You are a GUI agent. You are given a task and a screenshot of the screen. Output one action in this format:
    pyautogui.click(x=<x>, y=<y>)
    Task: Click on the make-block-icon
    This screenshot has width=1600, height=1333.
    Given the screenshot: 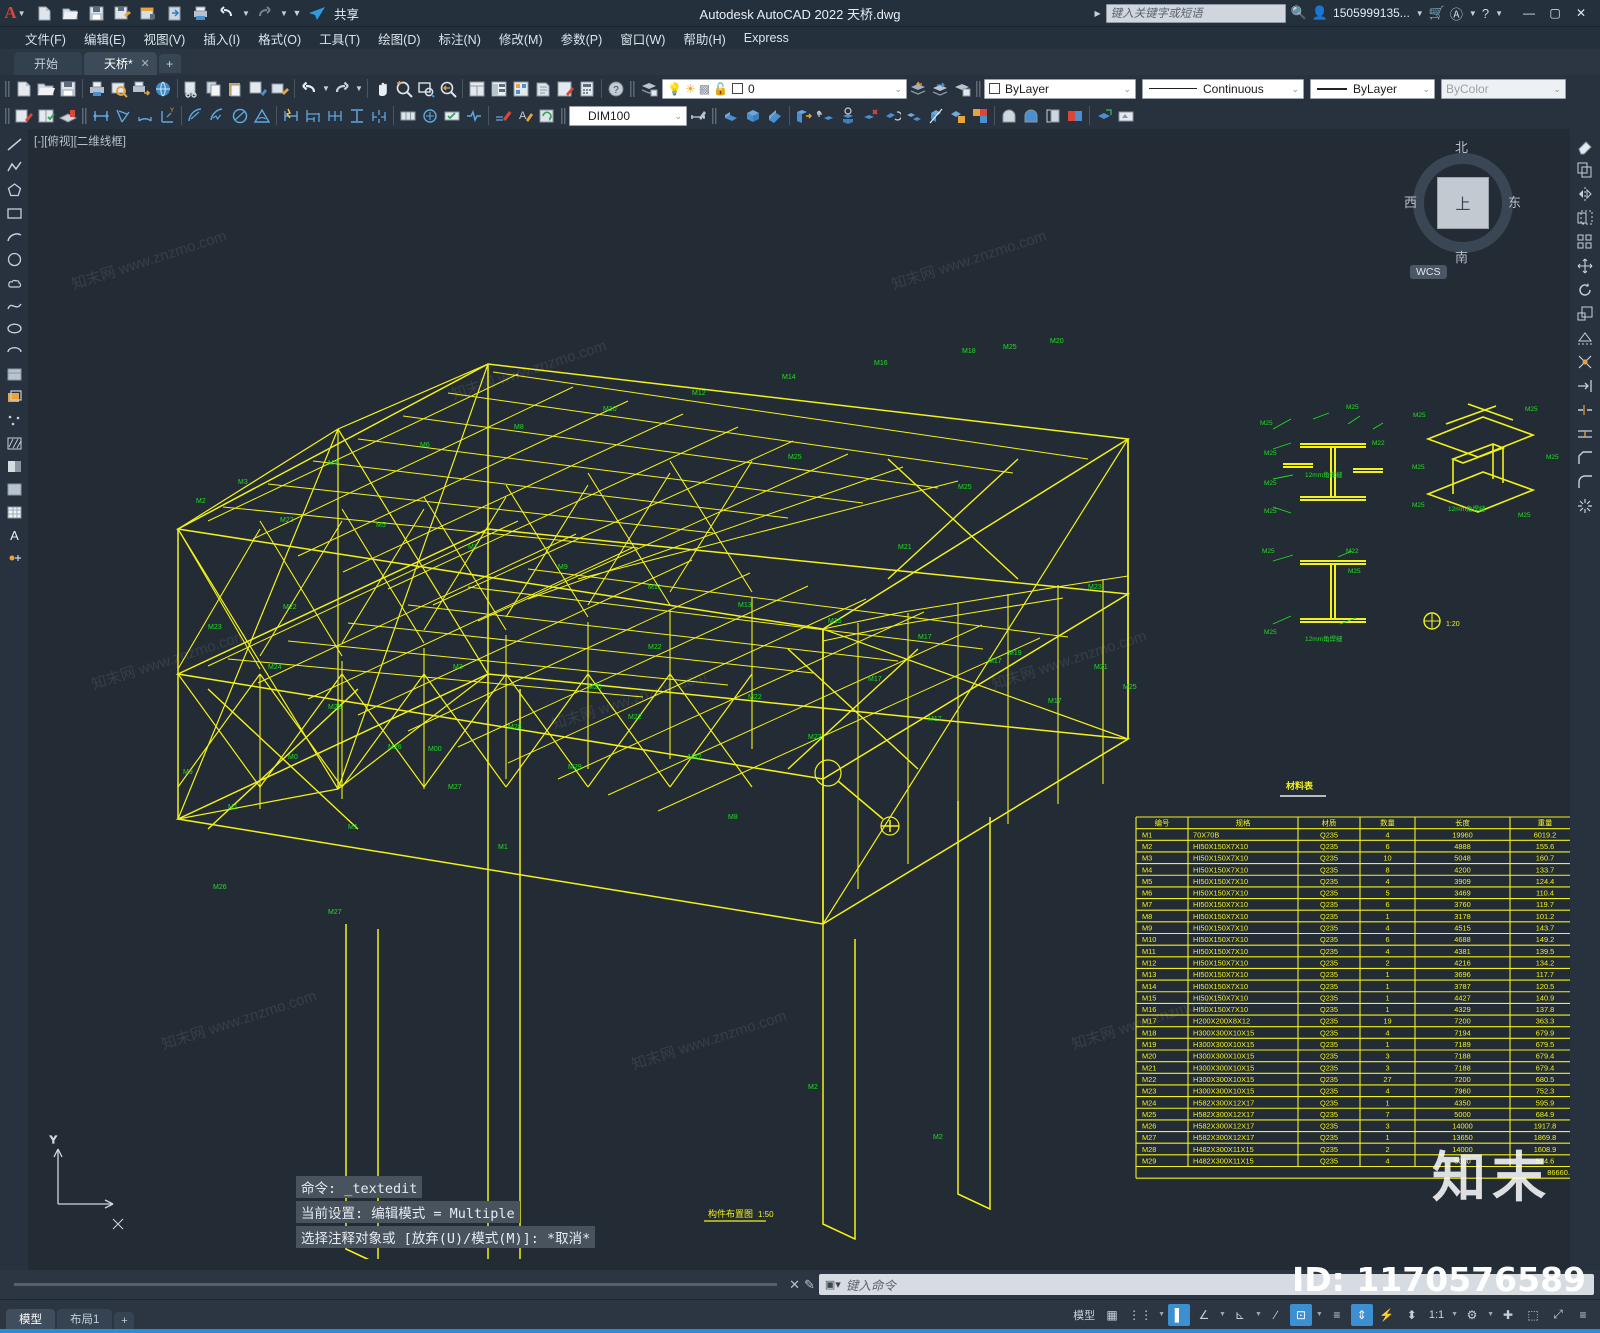 What is the action you would take?
    pyautogui.click(x=14, y=397)
    